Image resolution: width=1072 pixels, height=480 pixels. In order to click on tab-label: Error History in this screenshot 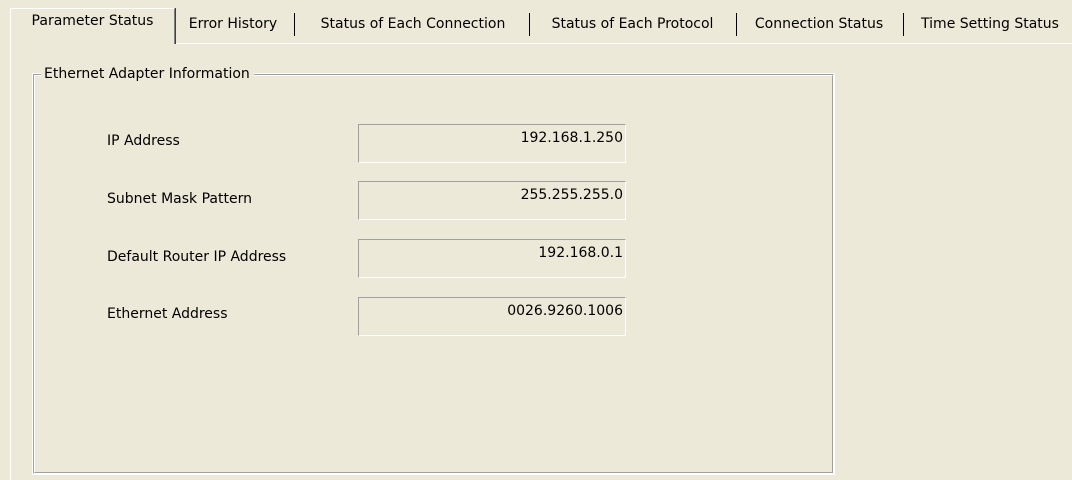, I will do `click(233, 24)`.